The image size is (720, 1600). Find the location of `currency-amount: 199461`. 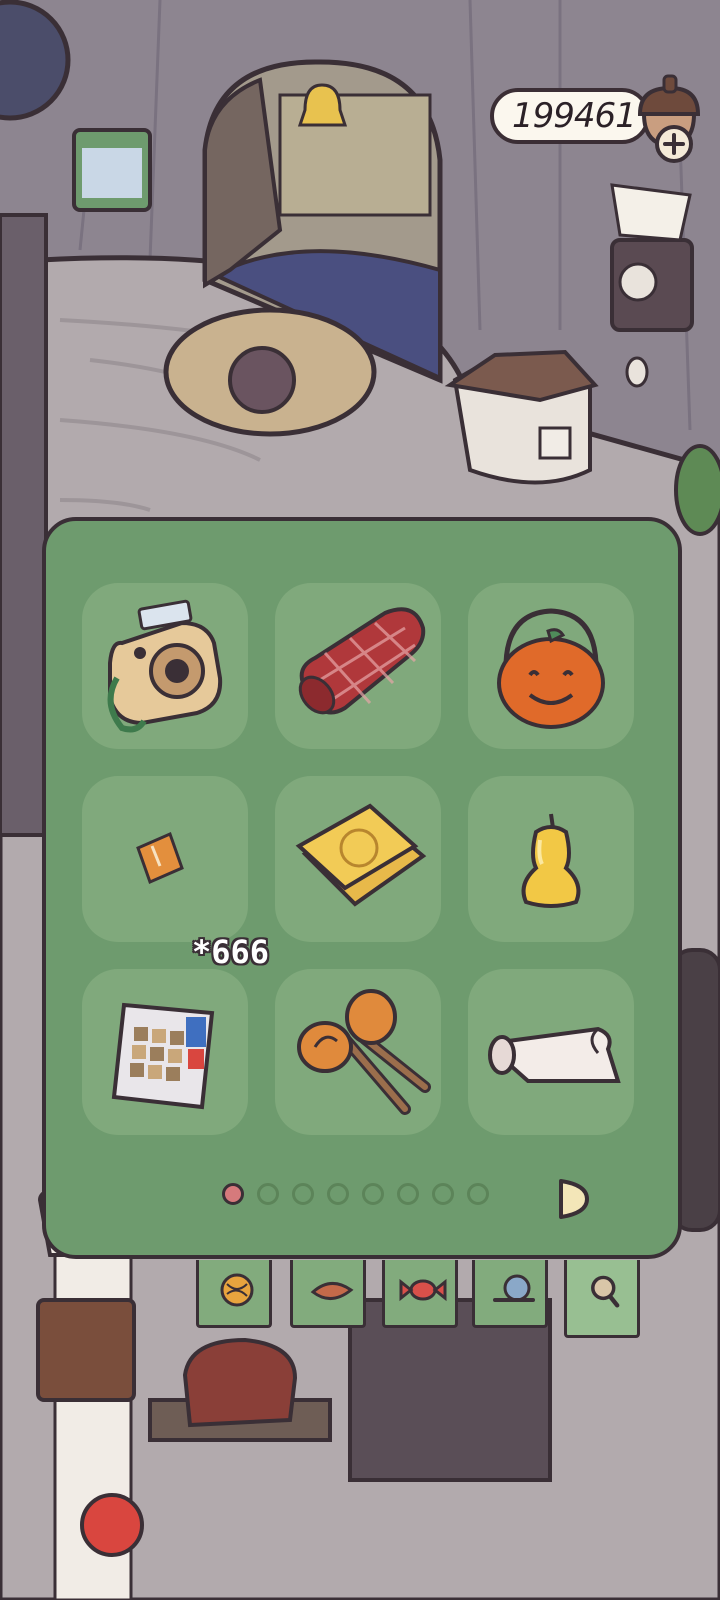

currency-amount: 199461 is located at coordinates (574, 116).